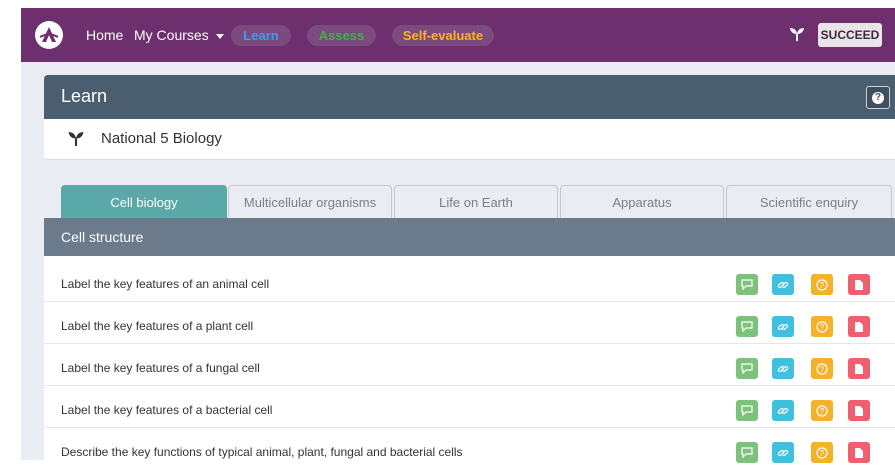  I want to click on nav-my-courses-label: My Courses, so click(171, 35).